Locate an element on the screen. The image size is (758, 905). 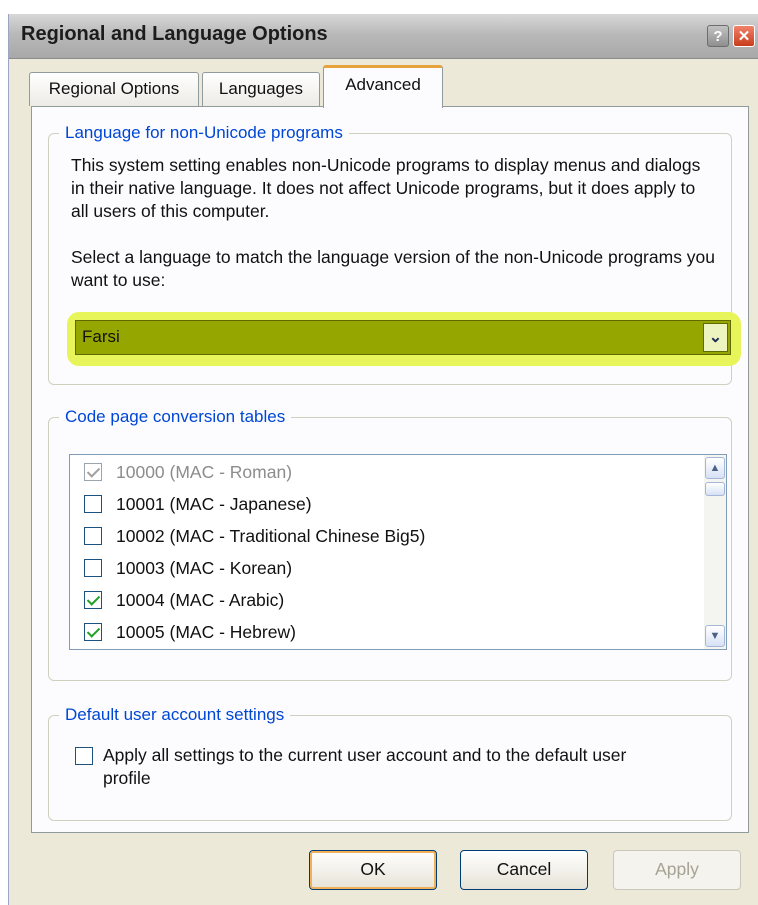
list-item: 10004 (MAC - Arabic) is located at coordinates (184, 600).